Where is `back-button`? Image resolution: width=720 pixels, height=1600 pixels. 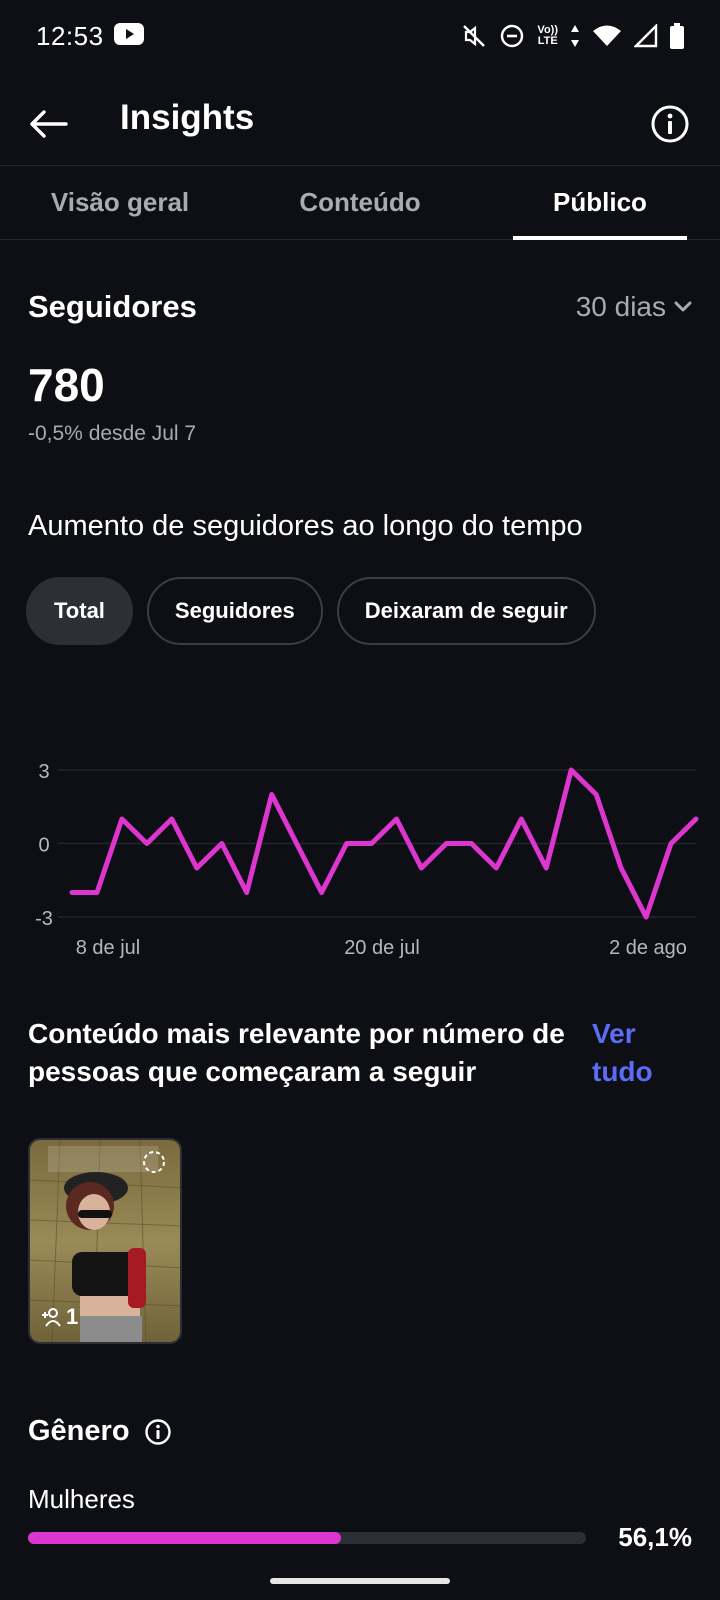 back-button is located at coordinates (48, 124).